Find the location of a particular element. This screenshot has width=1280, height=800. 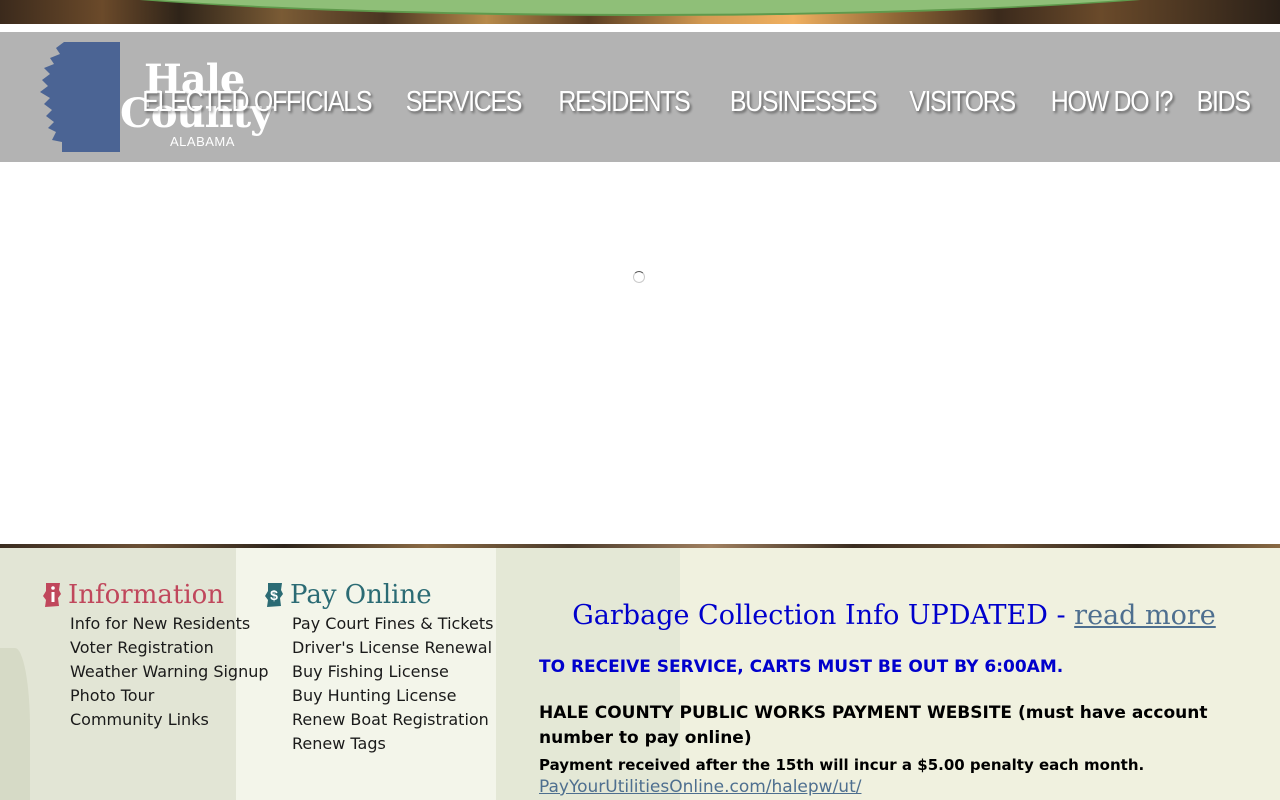

link-photo-tour: Photo Tour is located at coordinates (169, 696).